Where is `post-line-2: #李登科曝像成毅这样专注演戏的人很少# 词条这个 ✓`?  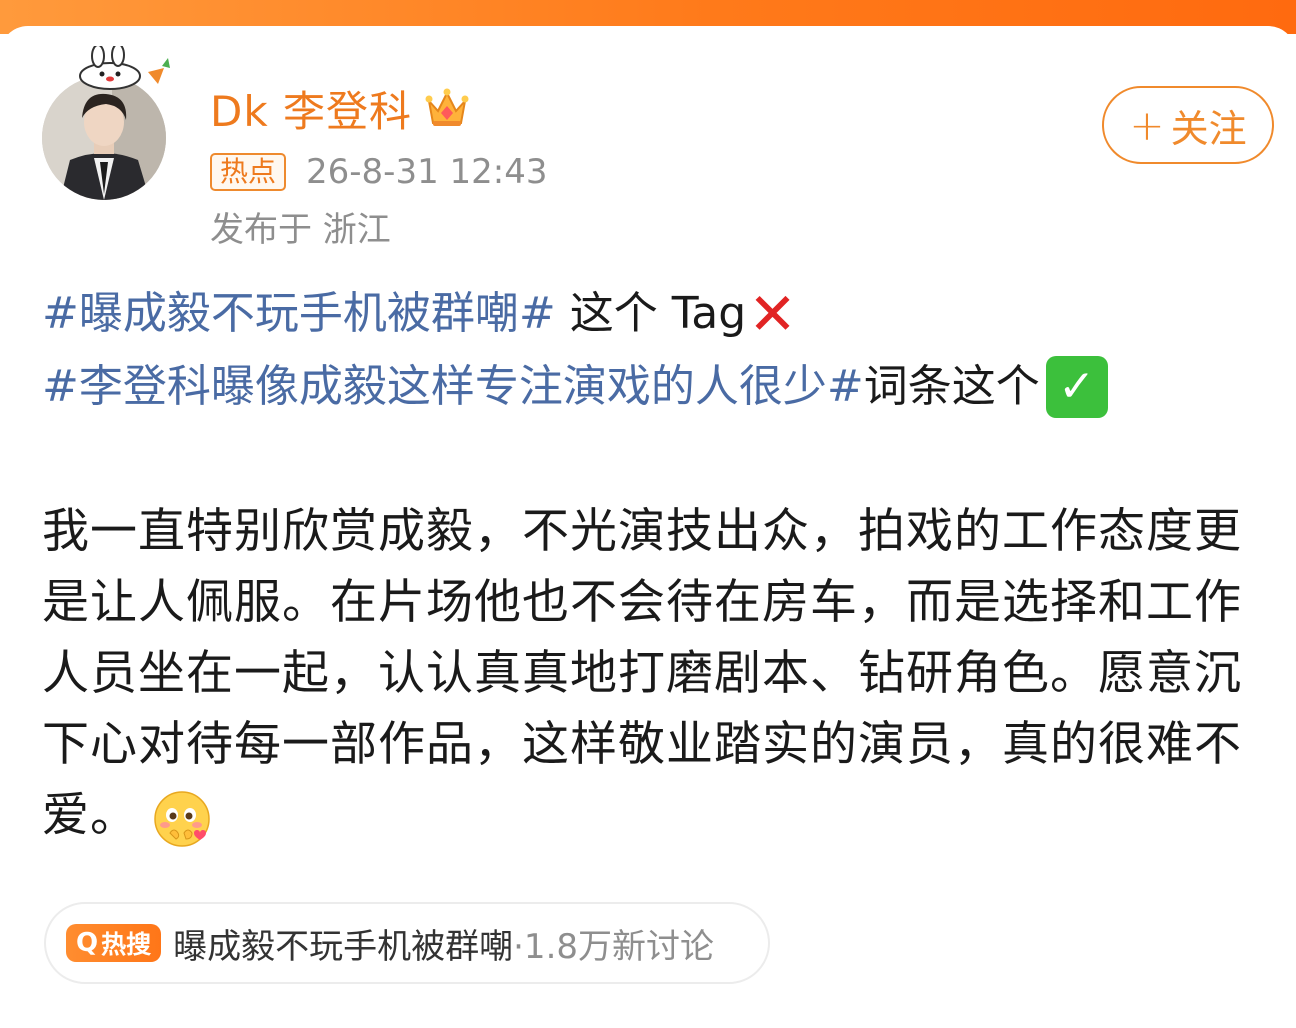 post-line-2: #李登科曝像成毅这样专注演戏的人很少# 词条这个 ✓ is located at coordinates (575, 387).